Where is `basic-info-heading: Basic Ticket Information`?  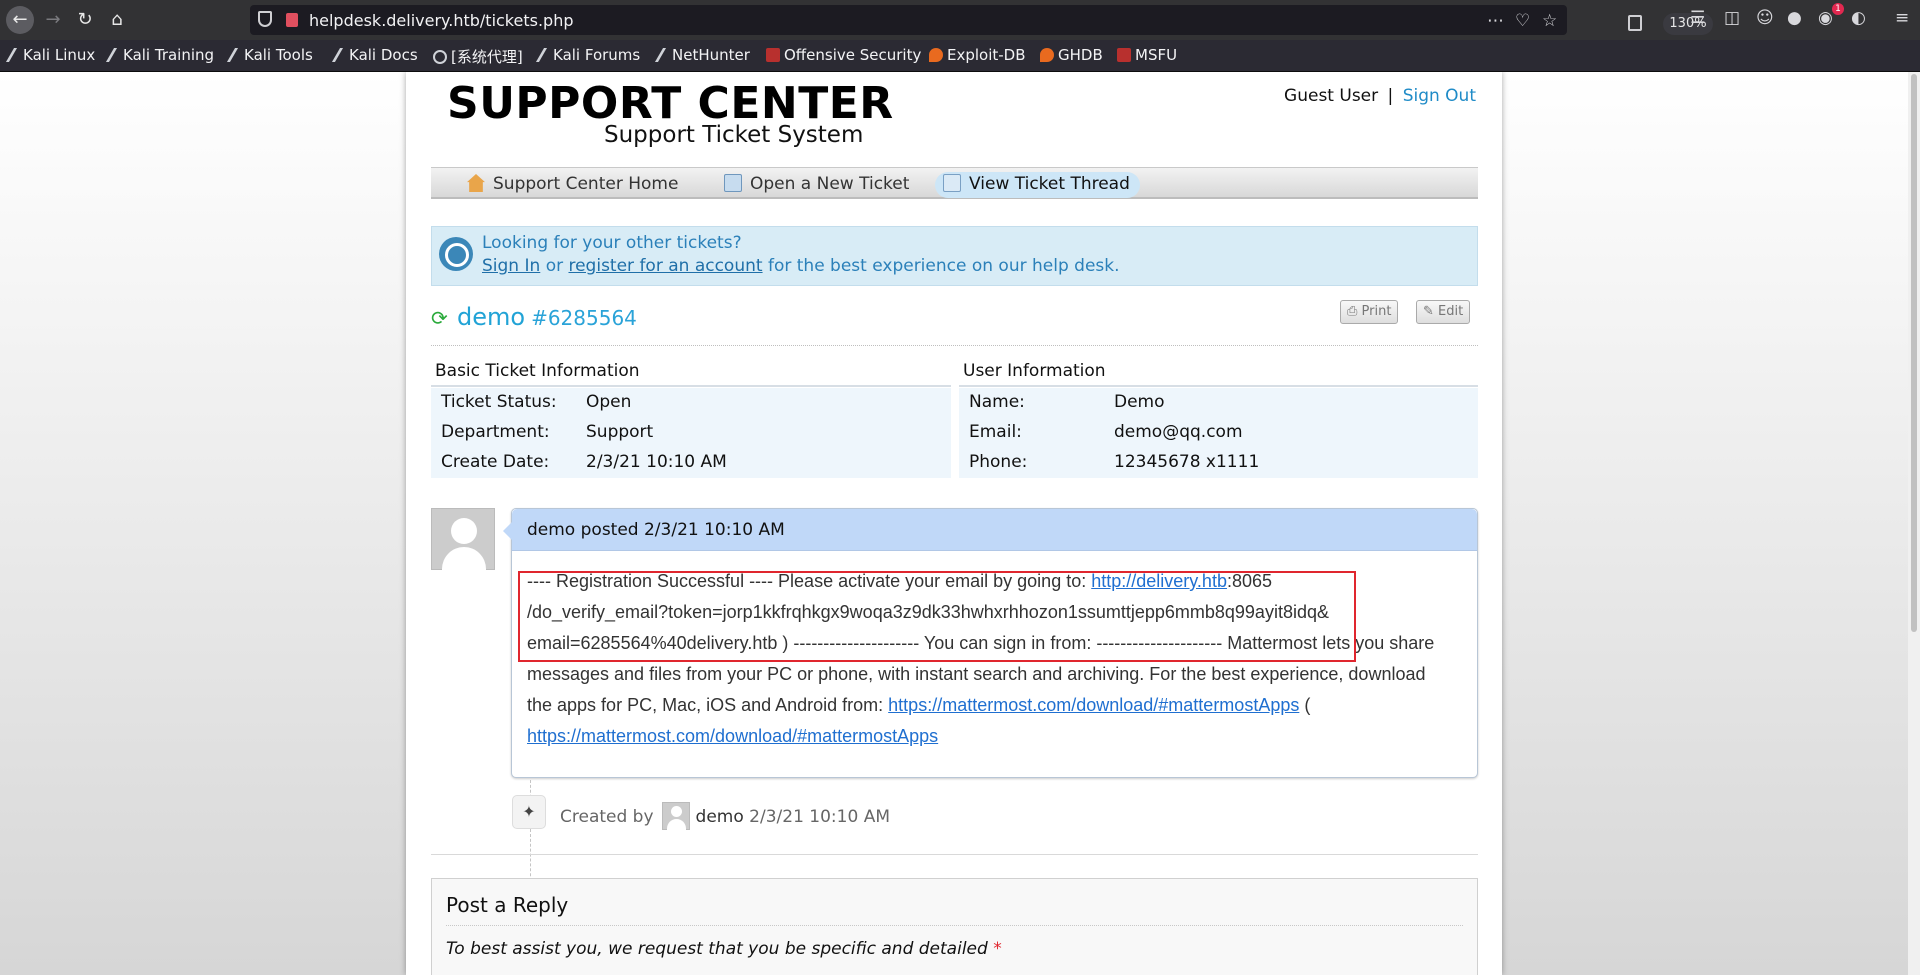
basic-info-heading: Basic Ticket Information is located at coordinates (691, 374).